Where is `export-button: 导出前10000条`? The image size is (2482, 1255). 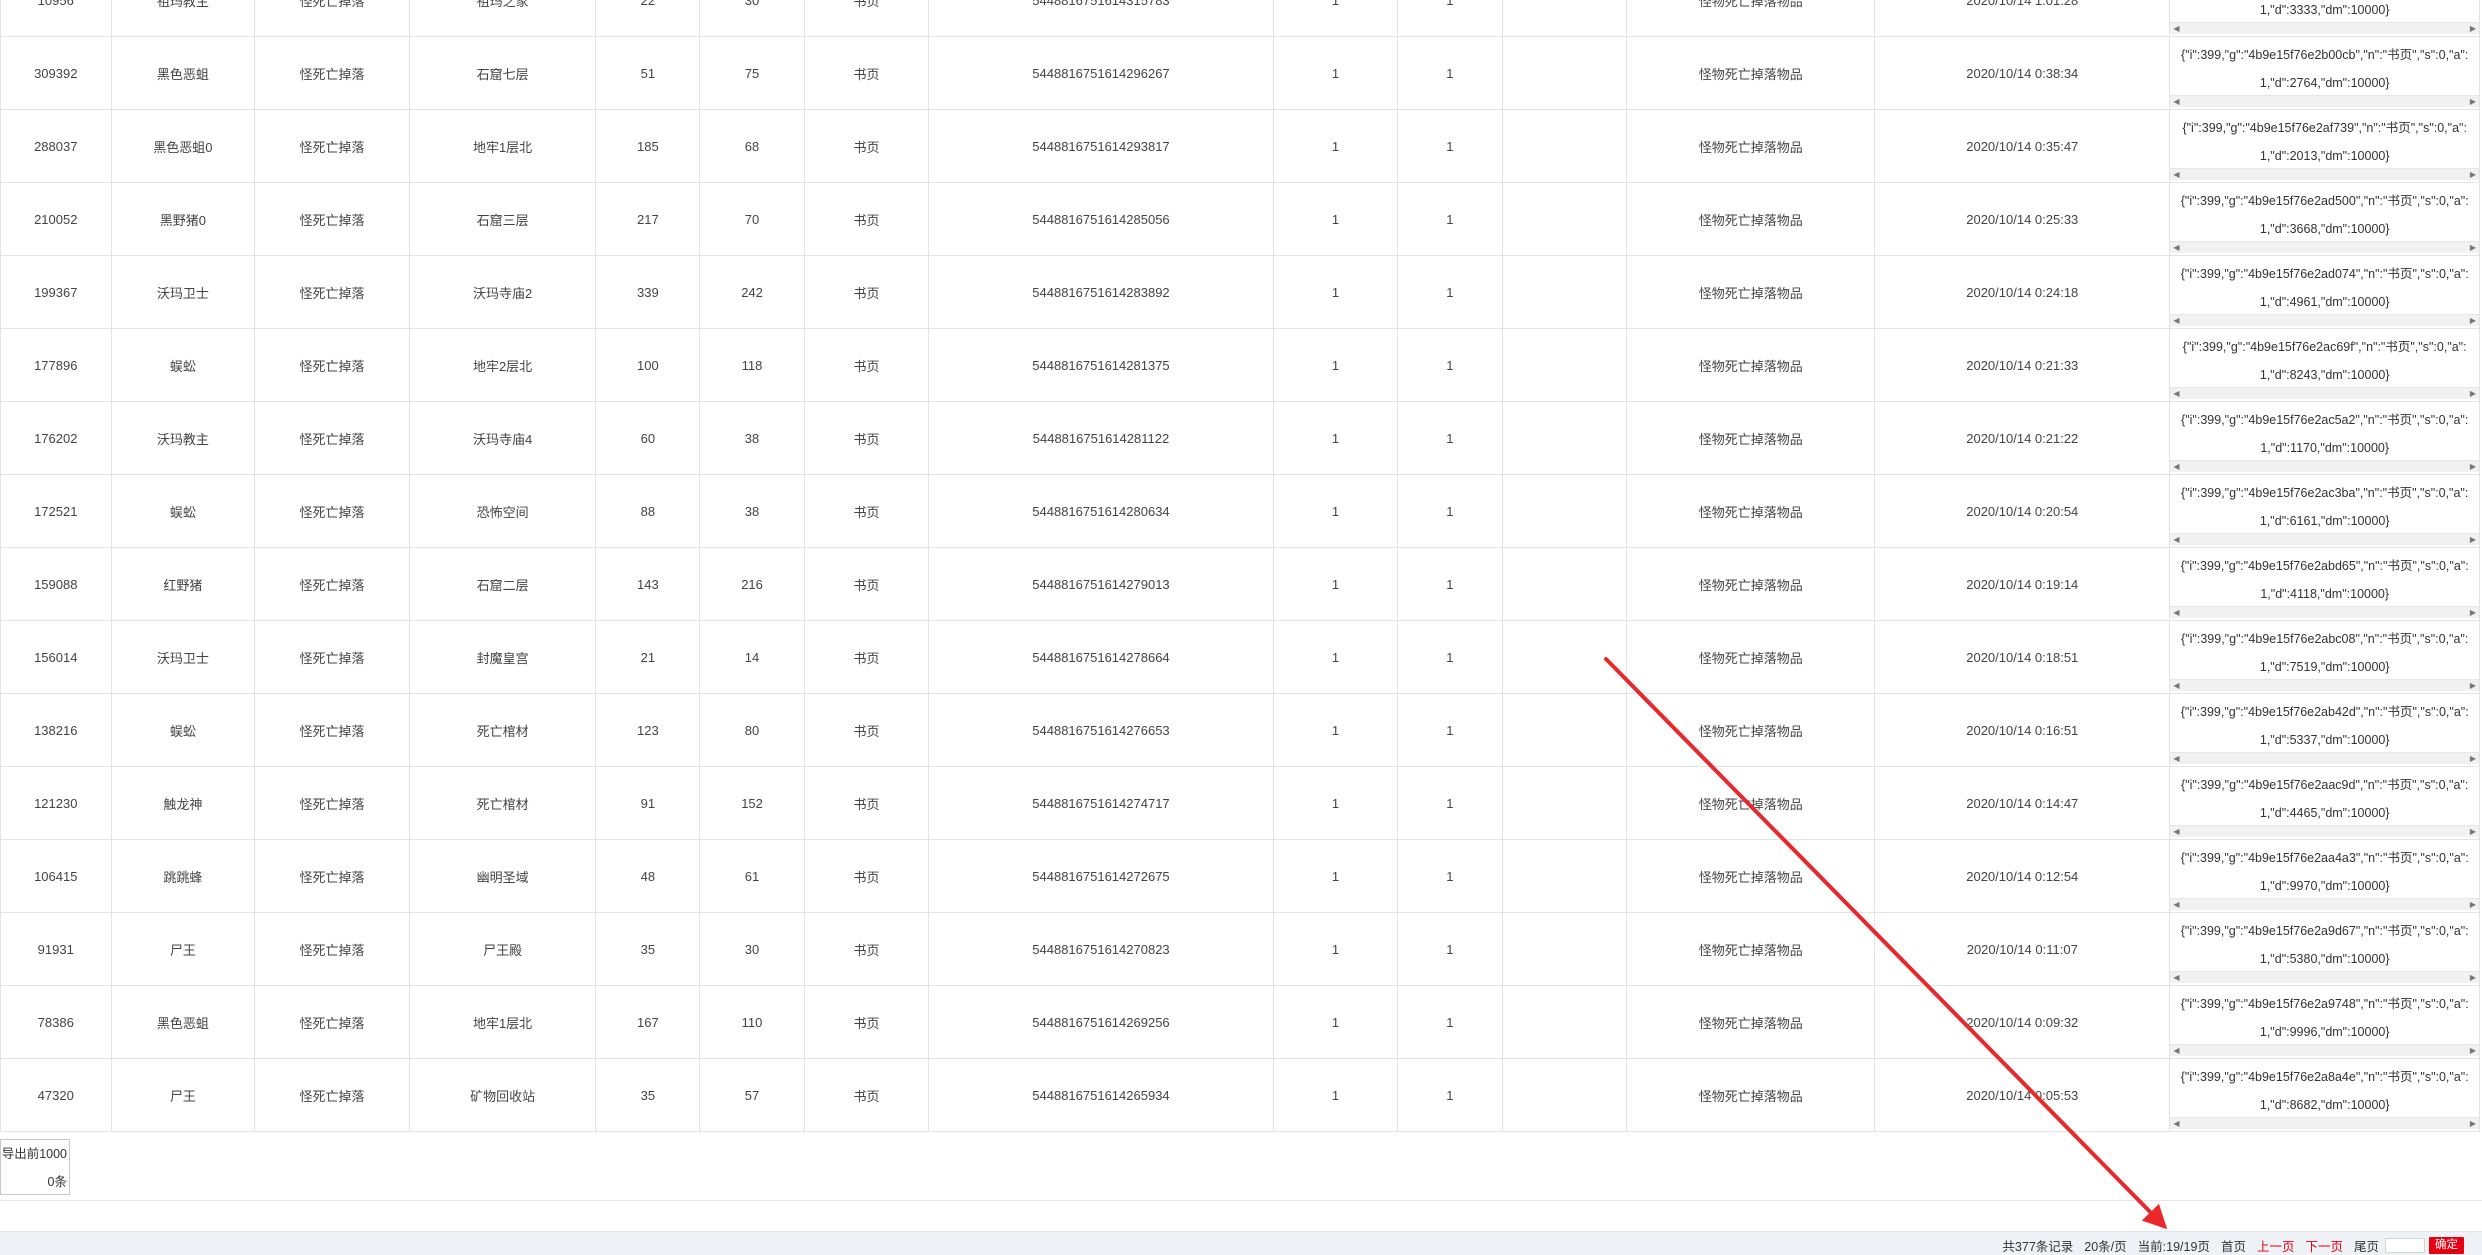
export-button: 导出前10000条 is located at coordinates (35, 1167).